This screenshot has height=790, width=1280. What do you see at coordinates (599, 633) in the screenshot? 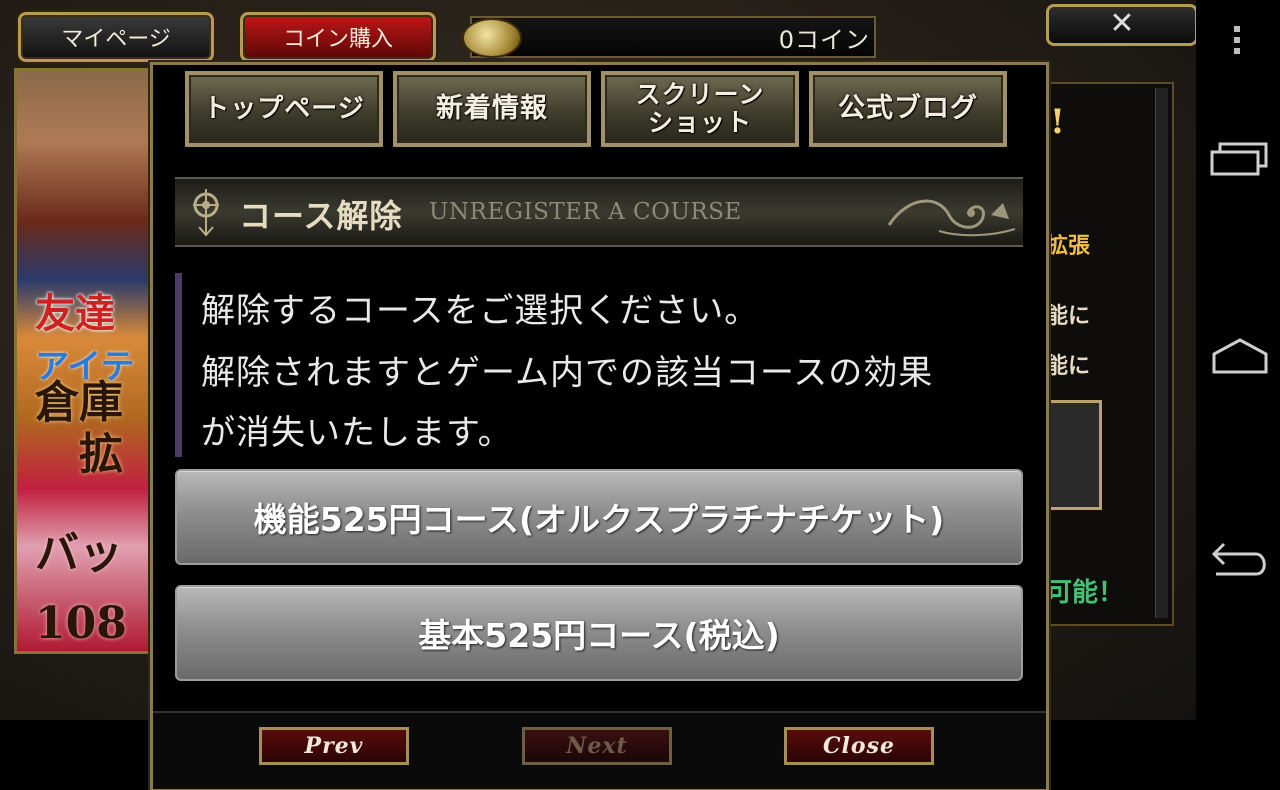
I see `course-button-basic-525: 基本525円コース(税込)` at bounding box center [599, 633].